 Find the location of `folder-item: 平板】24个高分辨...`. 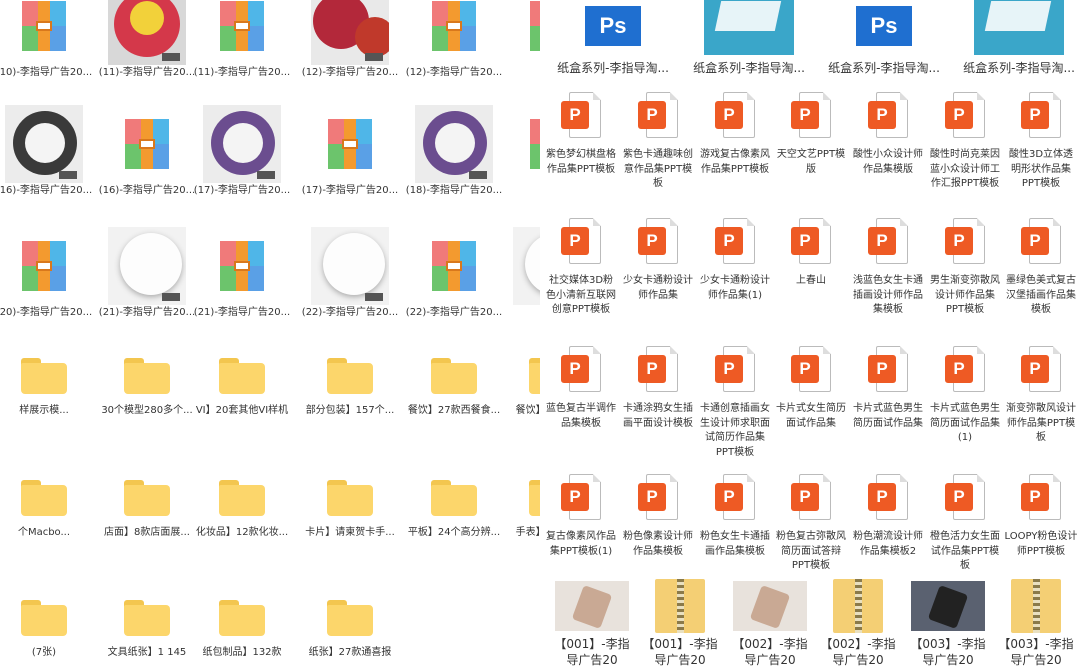

folder-item: 平板】24个高分辨... is located at coordinates (454, 506).